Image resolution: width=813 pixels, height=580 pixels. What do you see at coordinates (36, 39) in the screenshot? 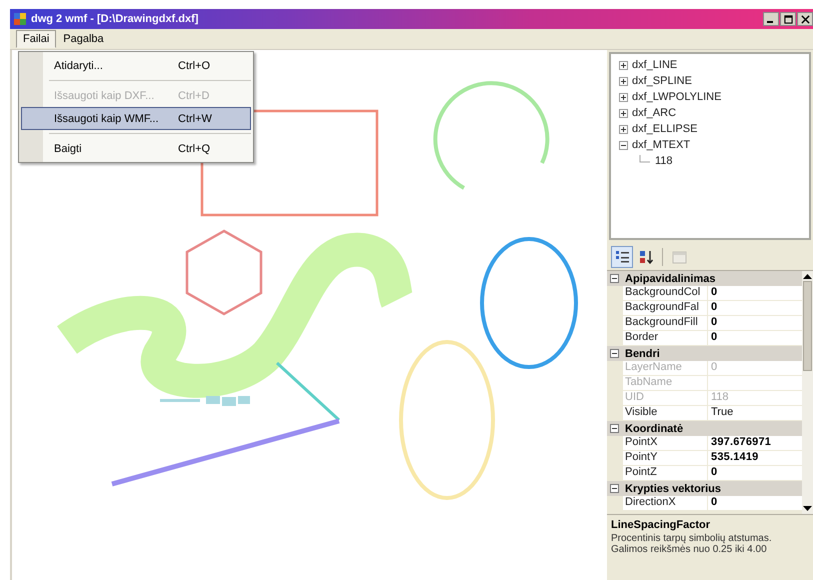
I see `menu-item: Failai` at bounding box center [36, 39].